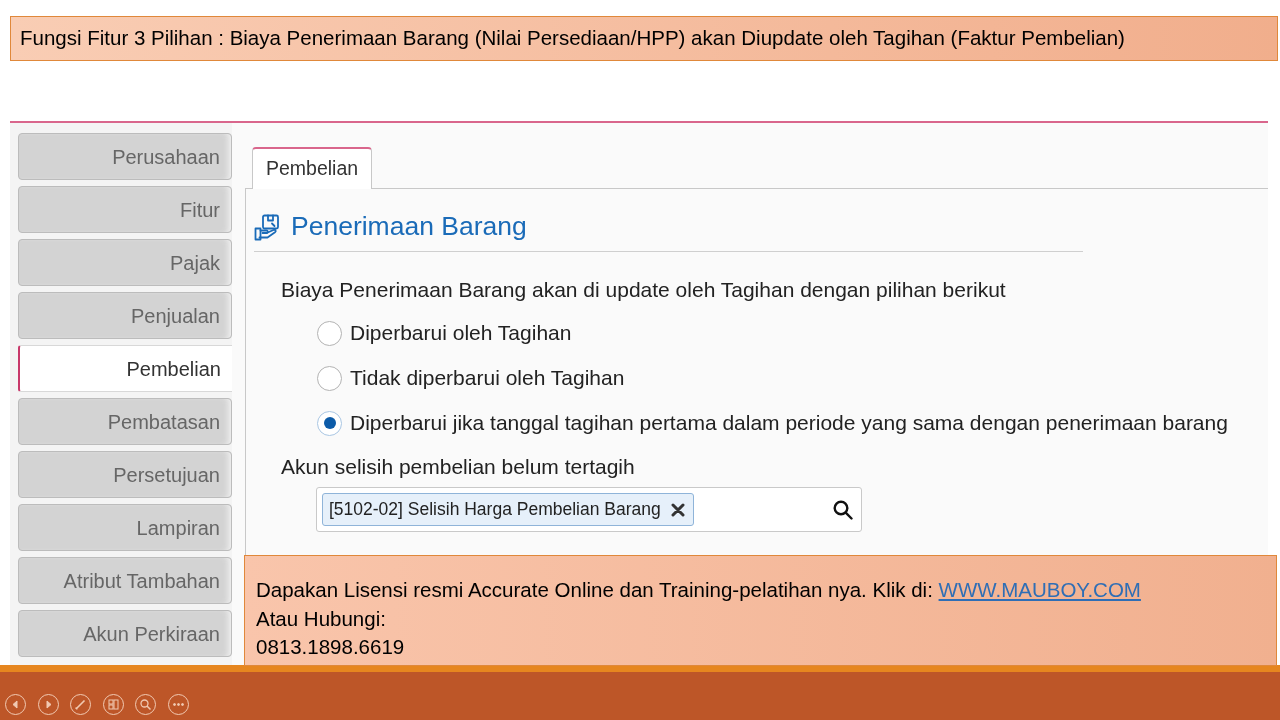  Describe the element at coordinates (572, 38) in the screenshot. I see `slide-title: Fungsi Fitur 3 Pilihan : Biaya Penerimaan Barang (Nilai Persediaan/HPP) akan Diupdate oleh Tagihan (Faktur Pembelian)` at that location.